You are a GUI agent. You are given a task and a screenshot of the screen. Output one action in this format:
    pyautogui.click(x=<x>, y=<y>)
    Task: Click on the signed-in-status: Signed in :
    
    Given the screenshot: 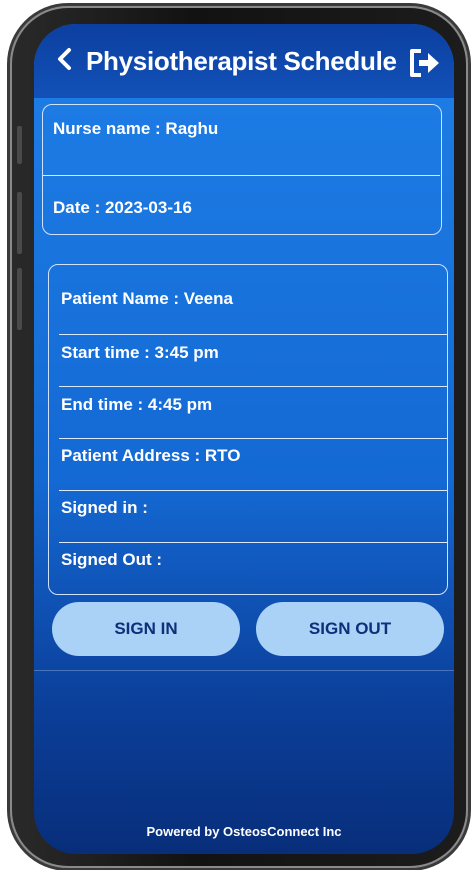 What is the action you would take?
    pyautogui.click(x=104, y=507)
    